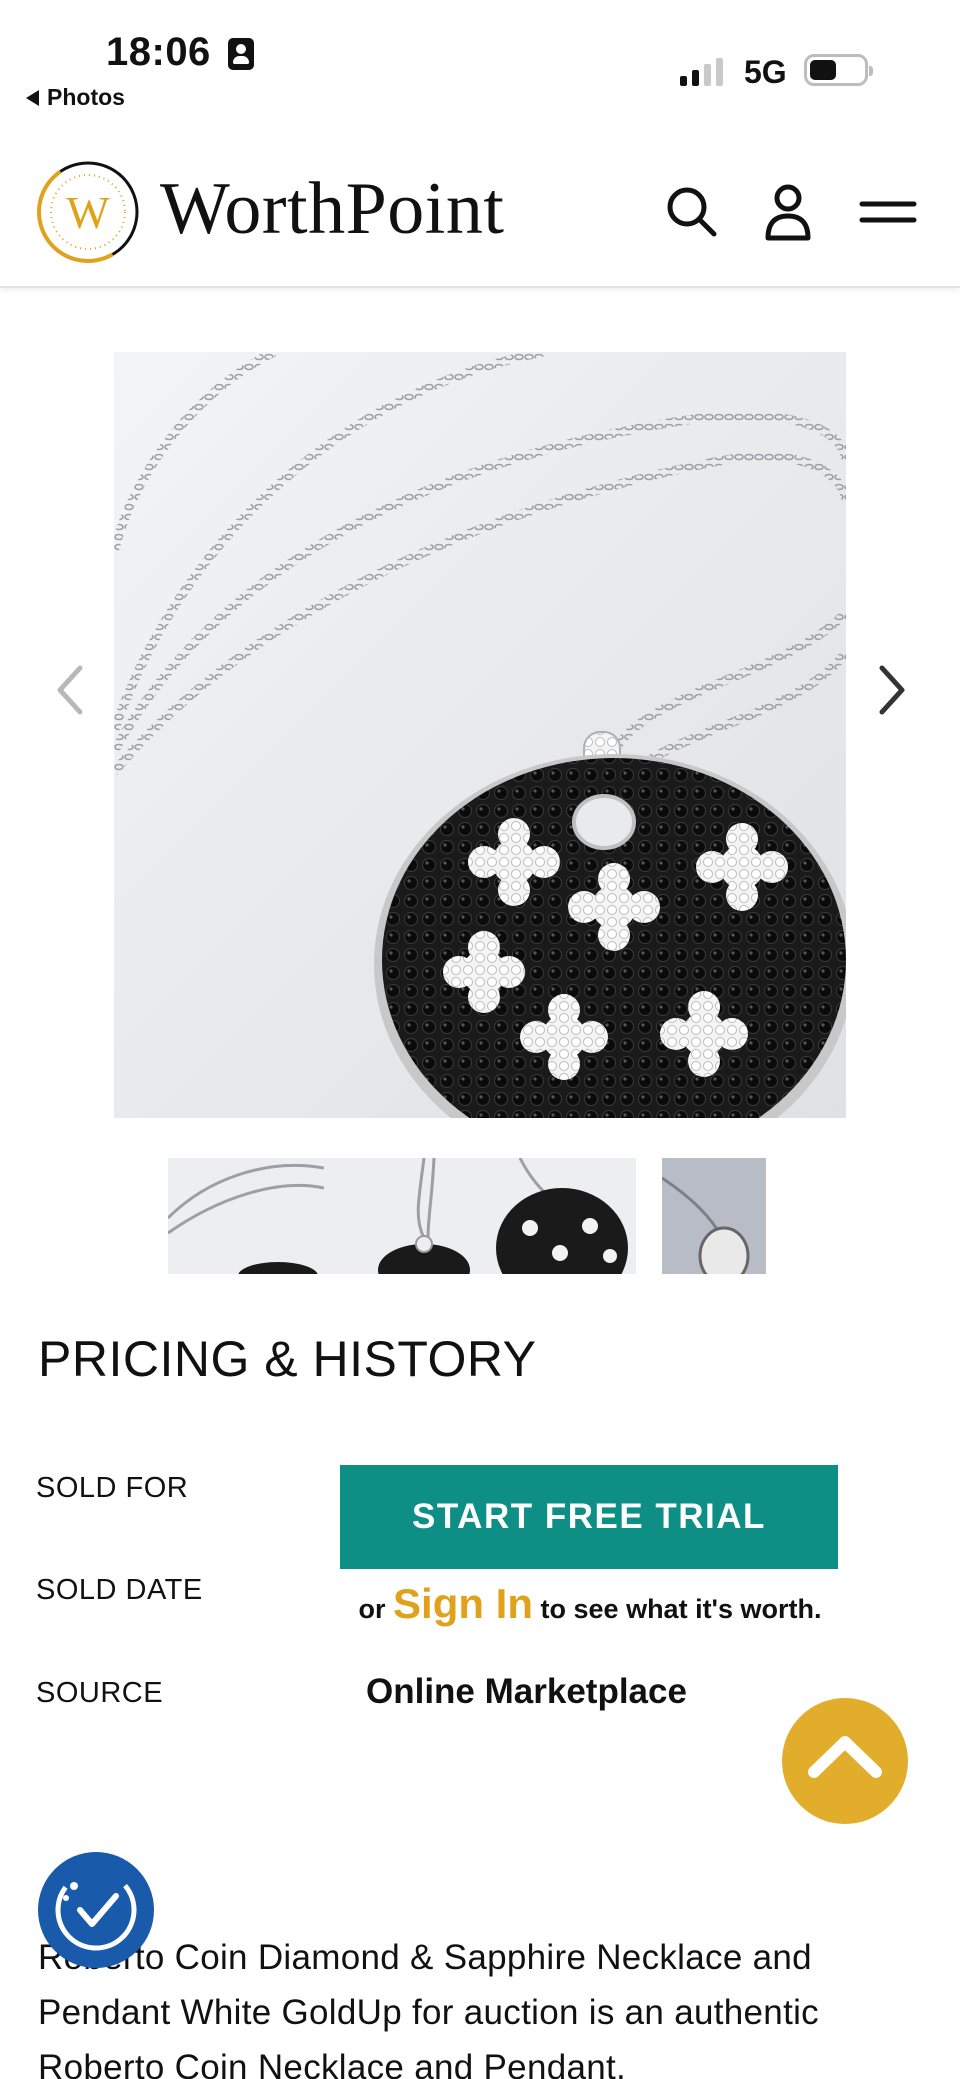  I want to click on back-label: Photos, so click(86, 97).